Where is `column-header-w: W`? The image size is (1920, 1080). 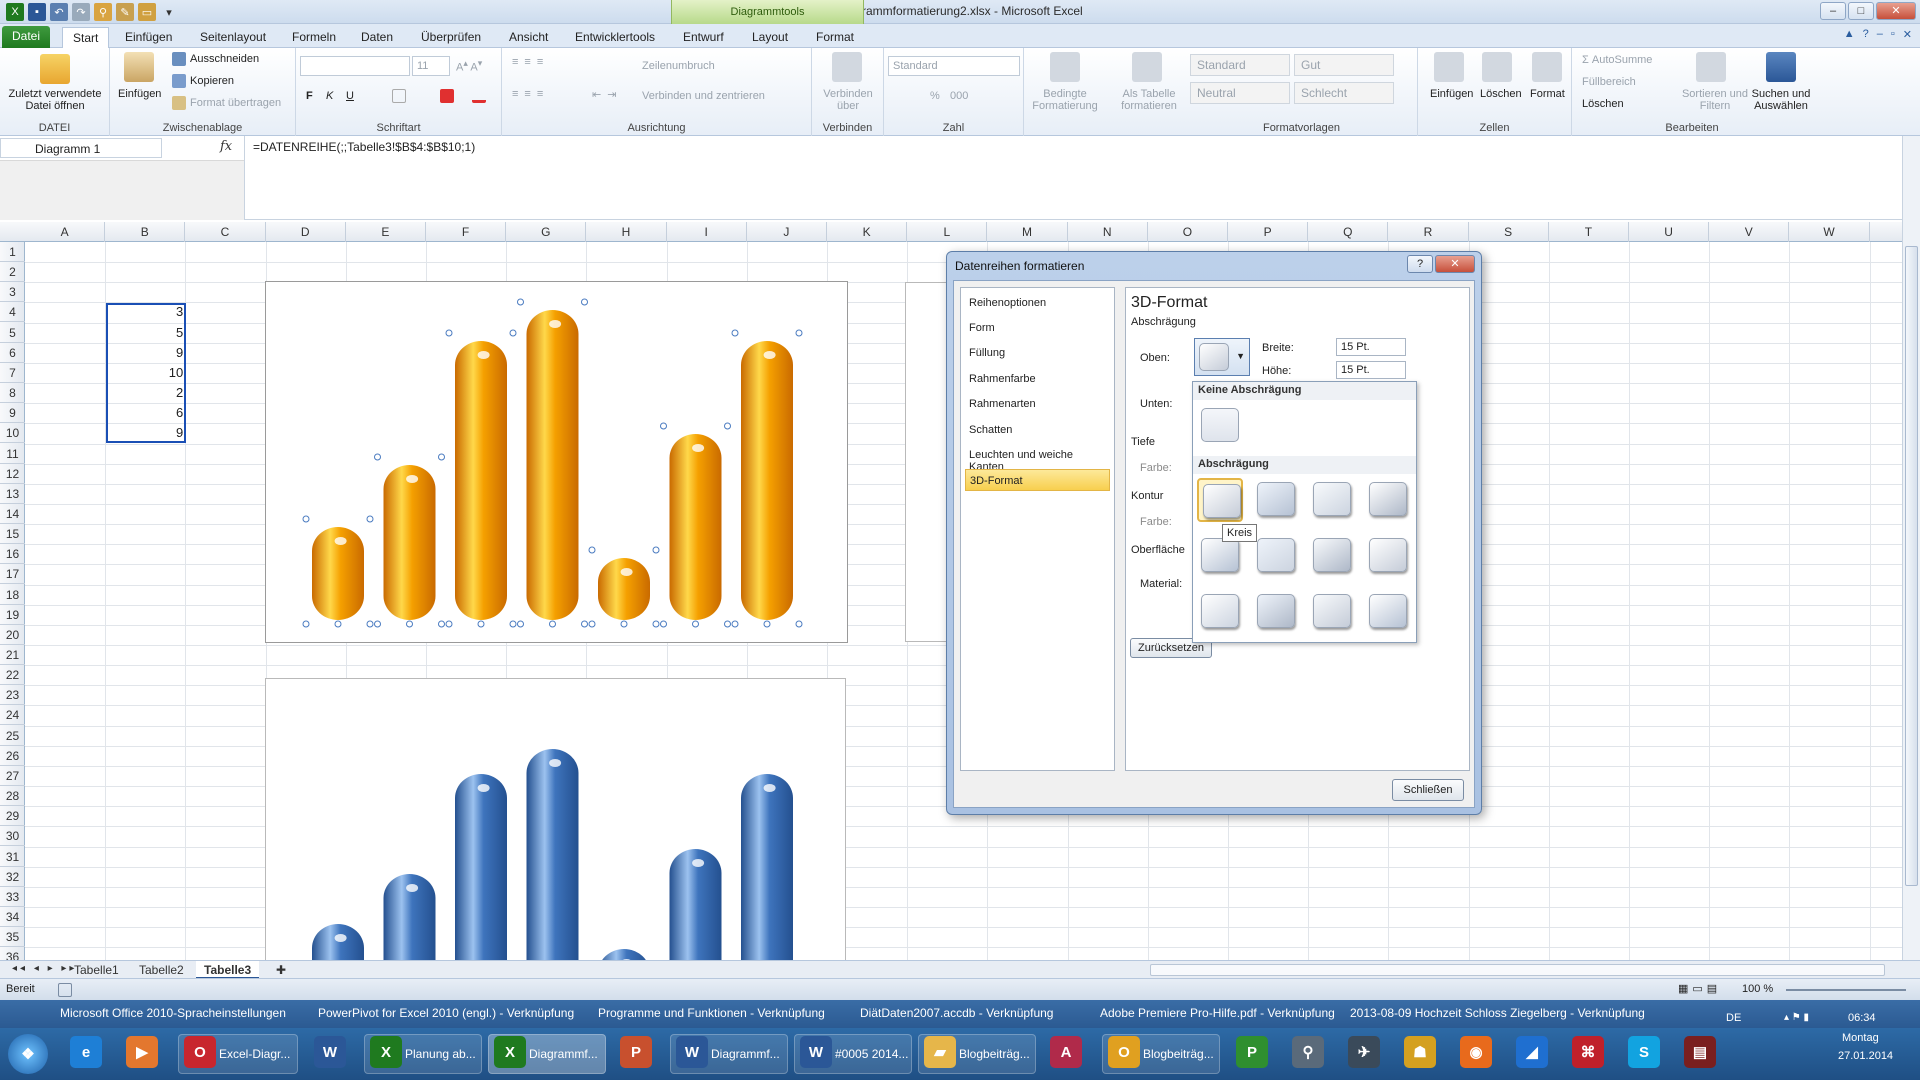
column-header-w: W is located at coordinates (1829, 232).